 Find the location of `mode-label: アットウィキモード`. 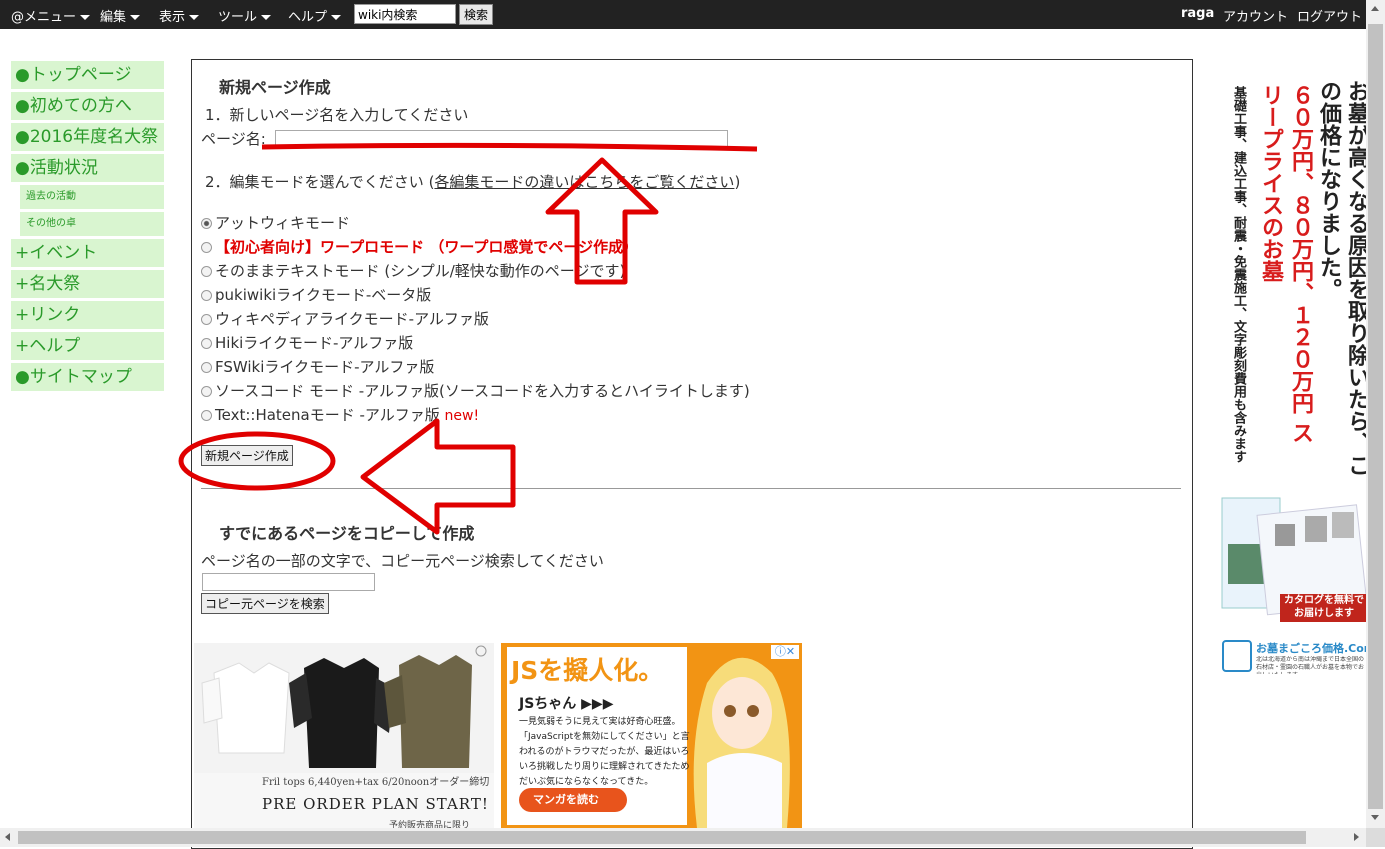

mode-label: アットウィキモード is located at coordinates (283, 223).